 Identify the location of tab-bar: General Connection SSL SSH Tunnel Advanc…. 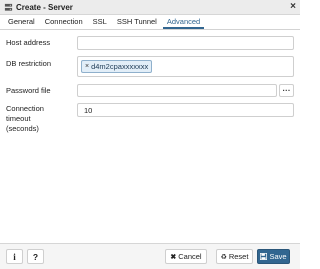
(150, 23).